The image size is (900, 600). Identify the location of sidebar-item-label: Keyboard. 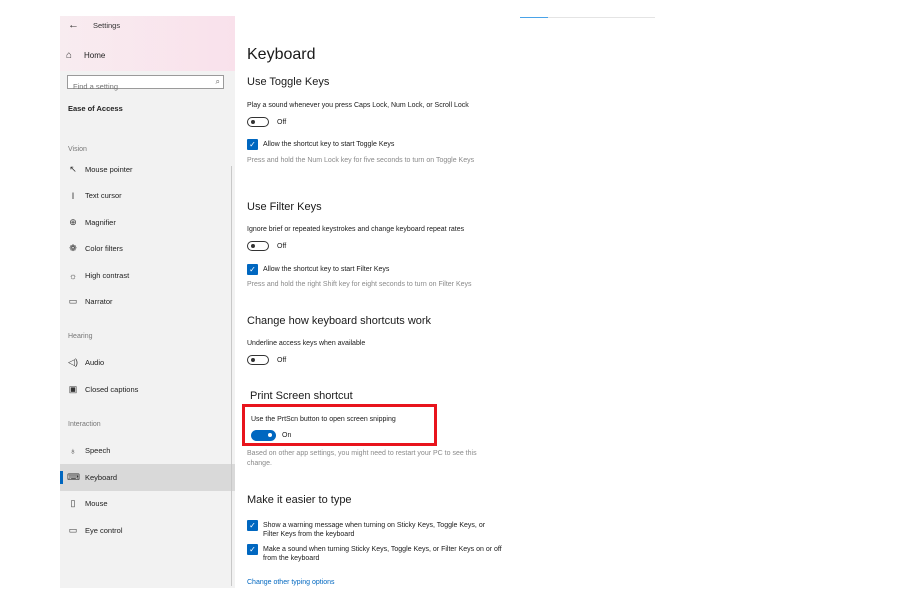
(101, 477).